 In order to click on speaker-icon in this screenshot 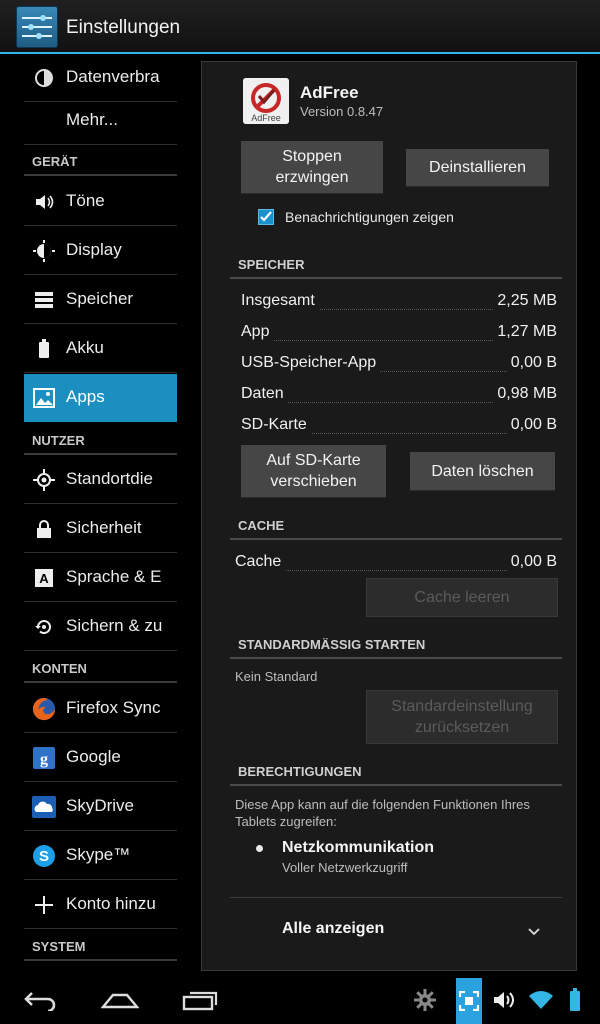, I will do `click(44, 202)`.